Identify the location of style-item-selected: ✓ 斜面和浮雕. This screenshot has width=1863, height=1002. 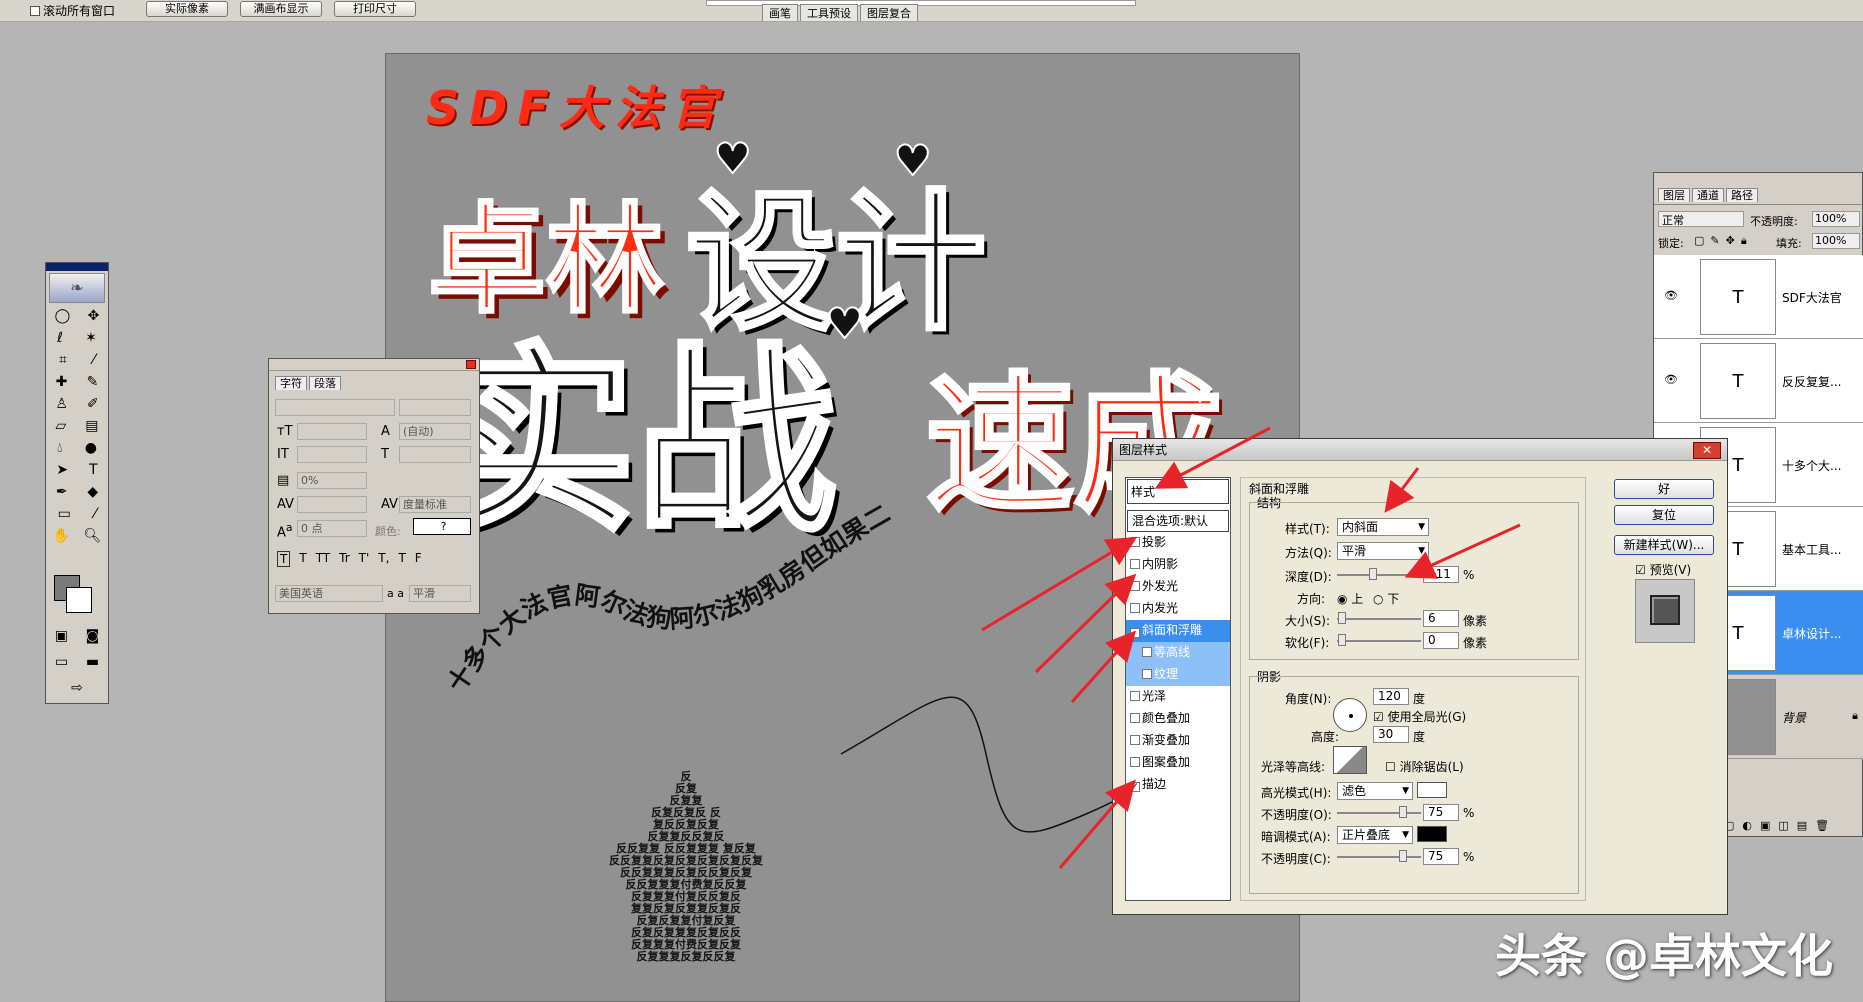
(1178, 631).